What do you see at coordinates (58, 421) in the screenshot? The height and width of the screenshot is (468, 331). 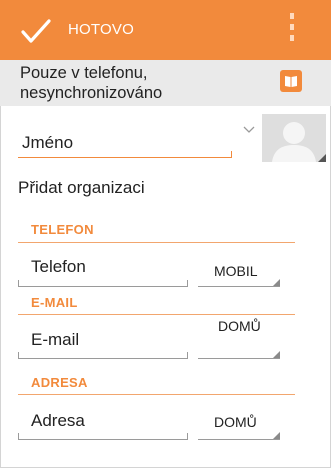 I see `address-input: Adresa` at bounding box center [58, 421].